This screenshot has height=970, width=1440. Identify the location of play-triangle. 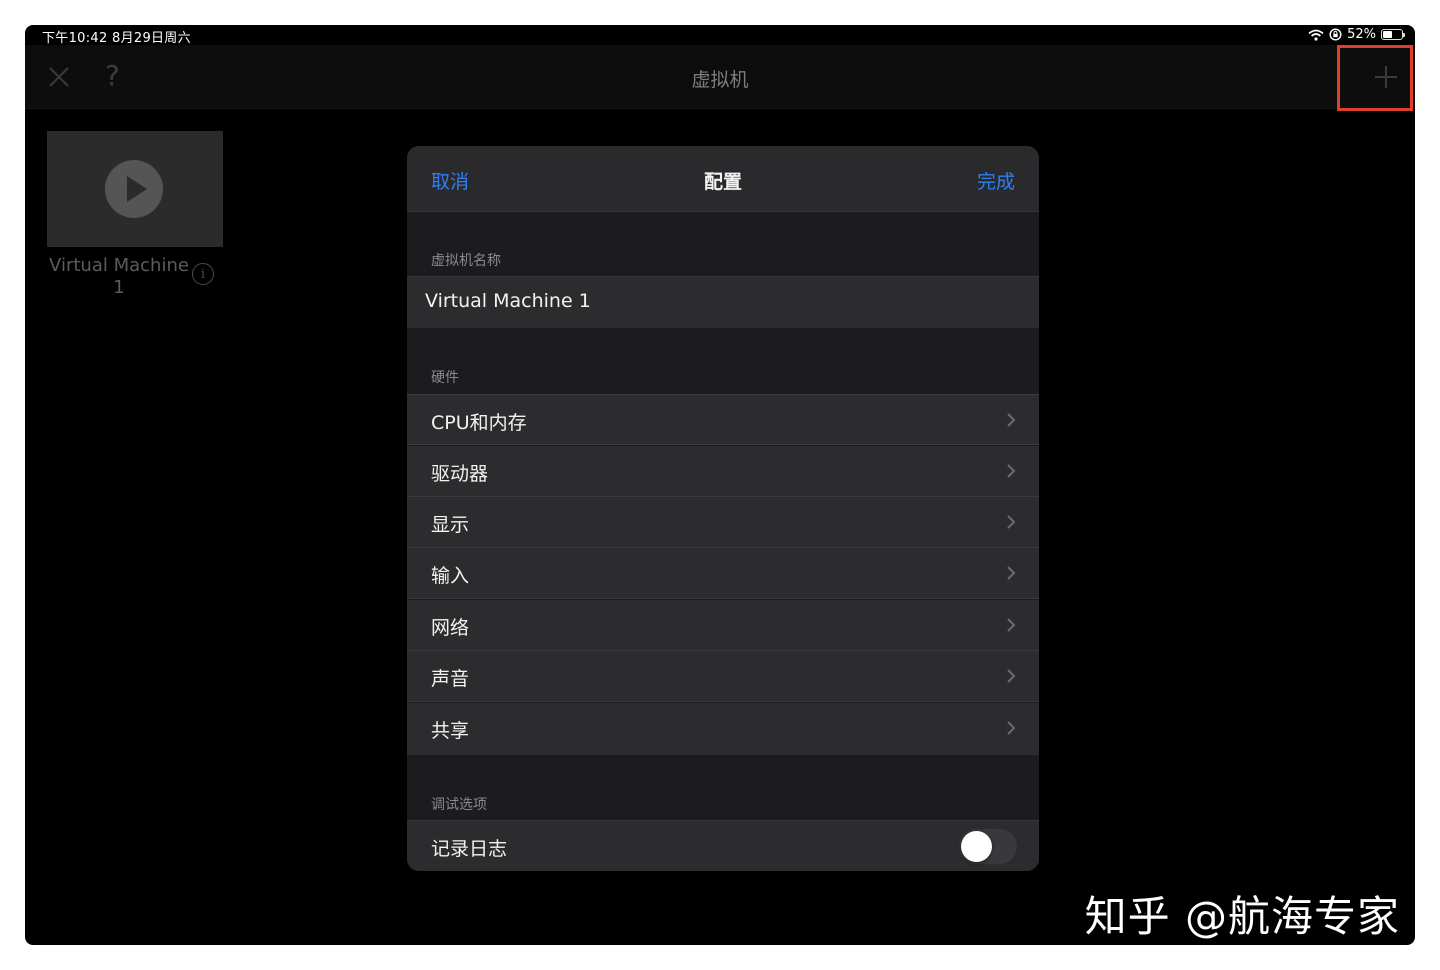
(137, 189).